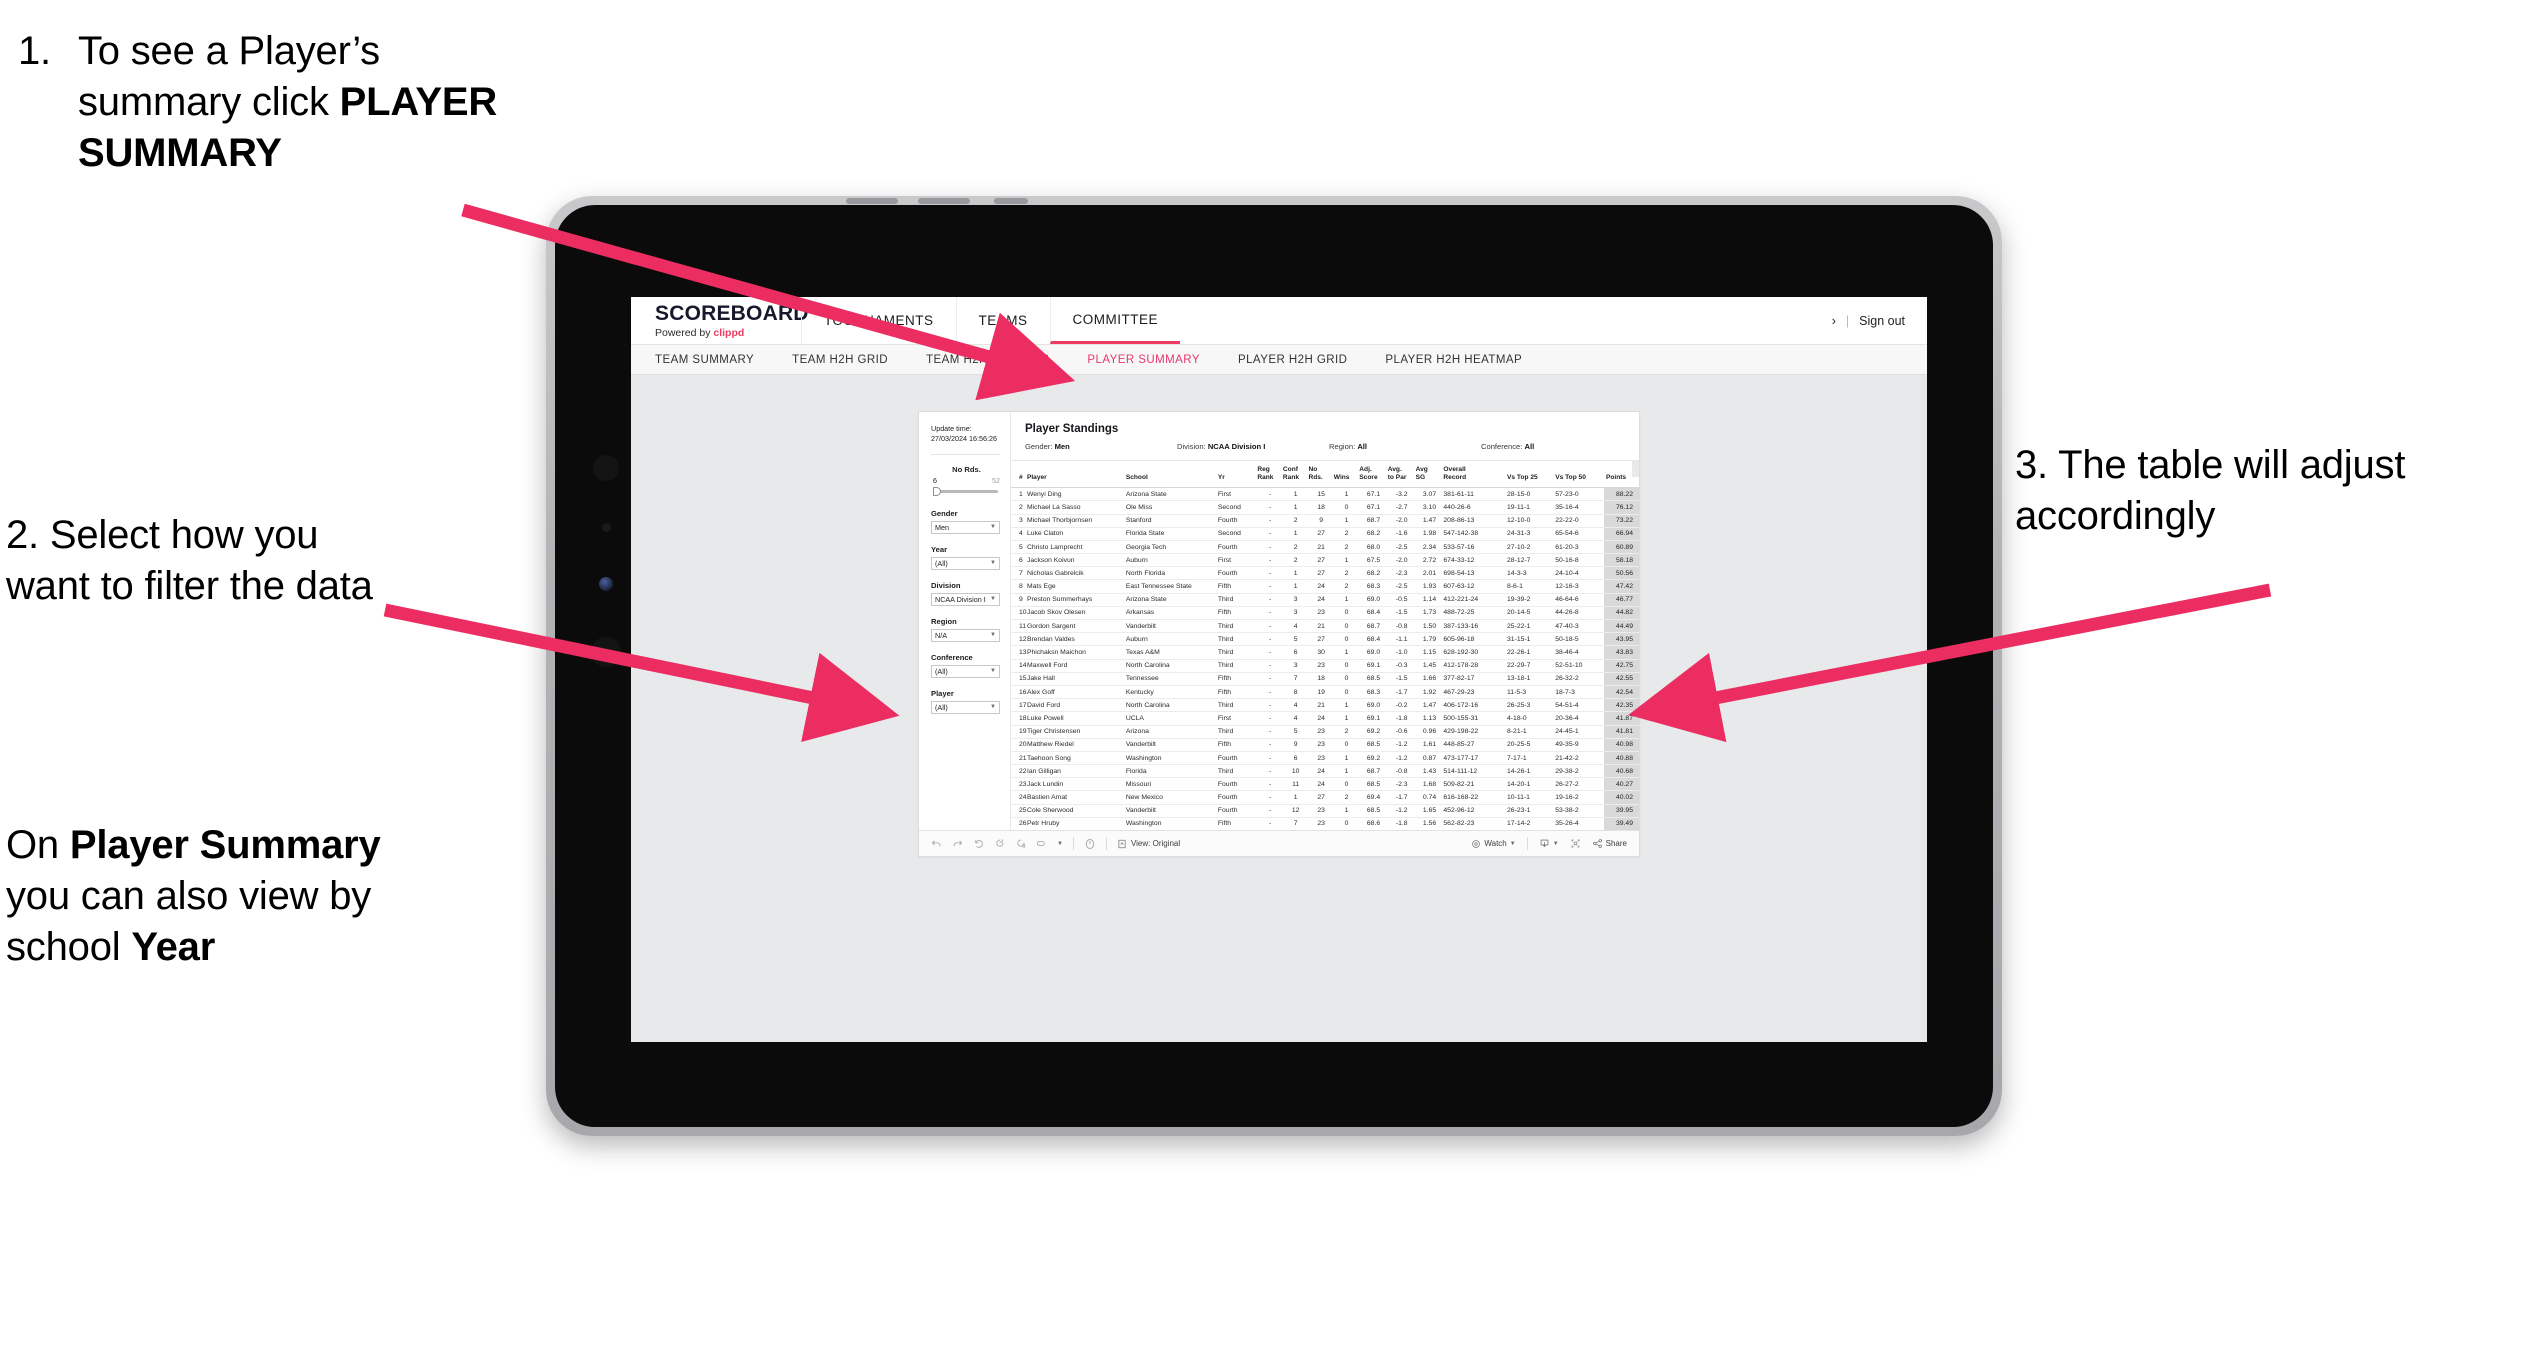 This screenshot has width=2526, height=1359. I want to click on cell-wins: 0, so click(1346, 784).